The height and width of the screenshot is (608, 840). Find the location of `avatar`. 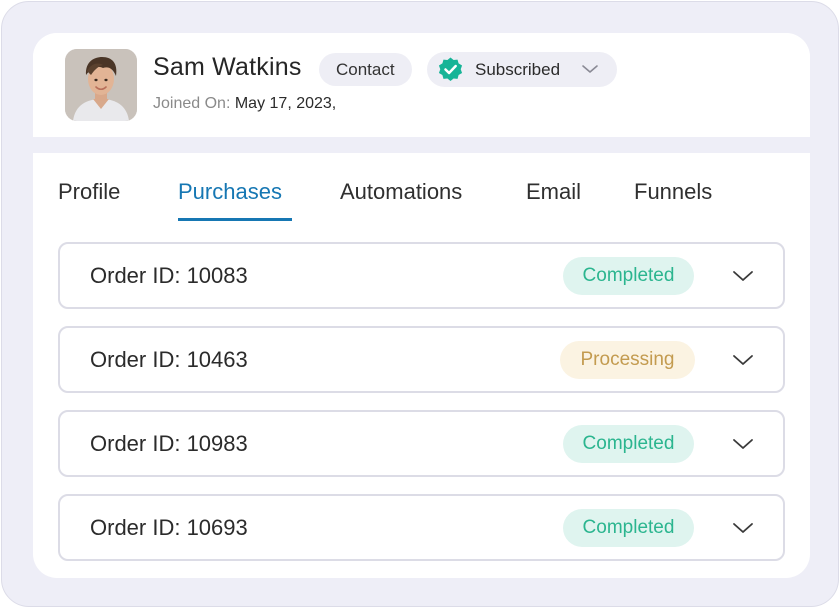

avatar is located at coordinates (101, 85).